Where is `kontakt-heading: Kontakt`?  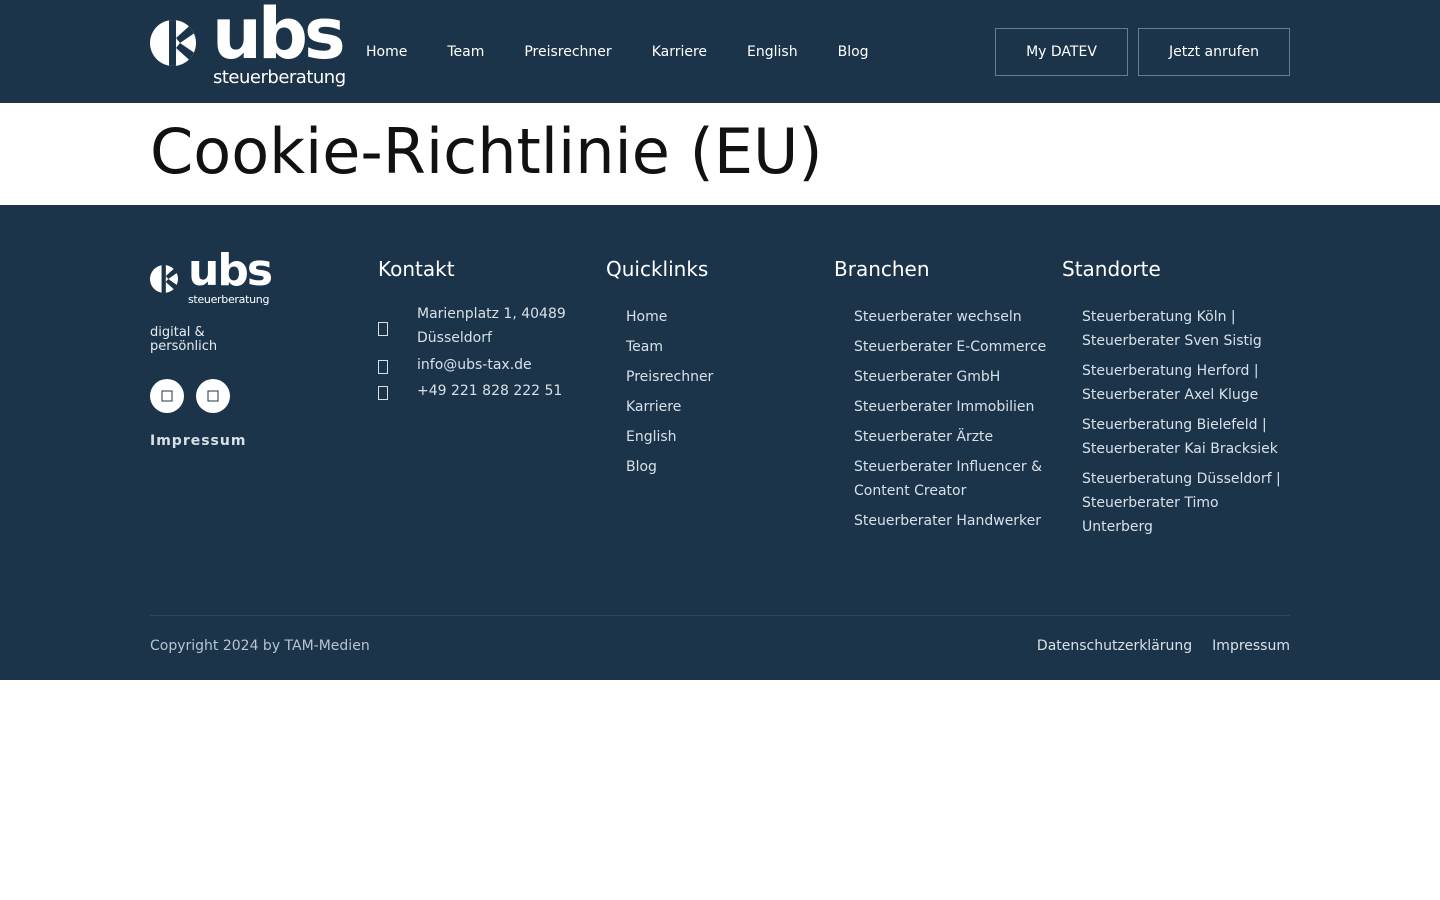 kontakt-heading: Kontakt is located at coordinates (416, 269).